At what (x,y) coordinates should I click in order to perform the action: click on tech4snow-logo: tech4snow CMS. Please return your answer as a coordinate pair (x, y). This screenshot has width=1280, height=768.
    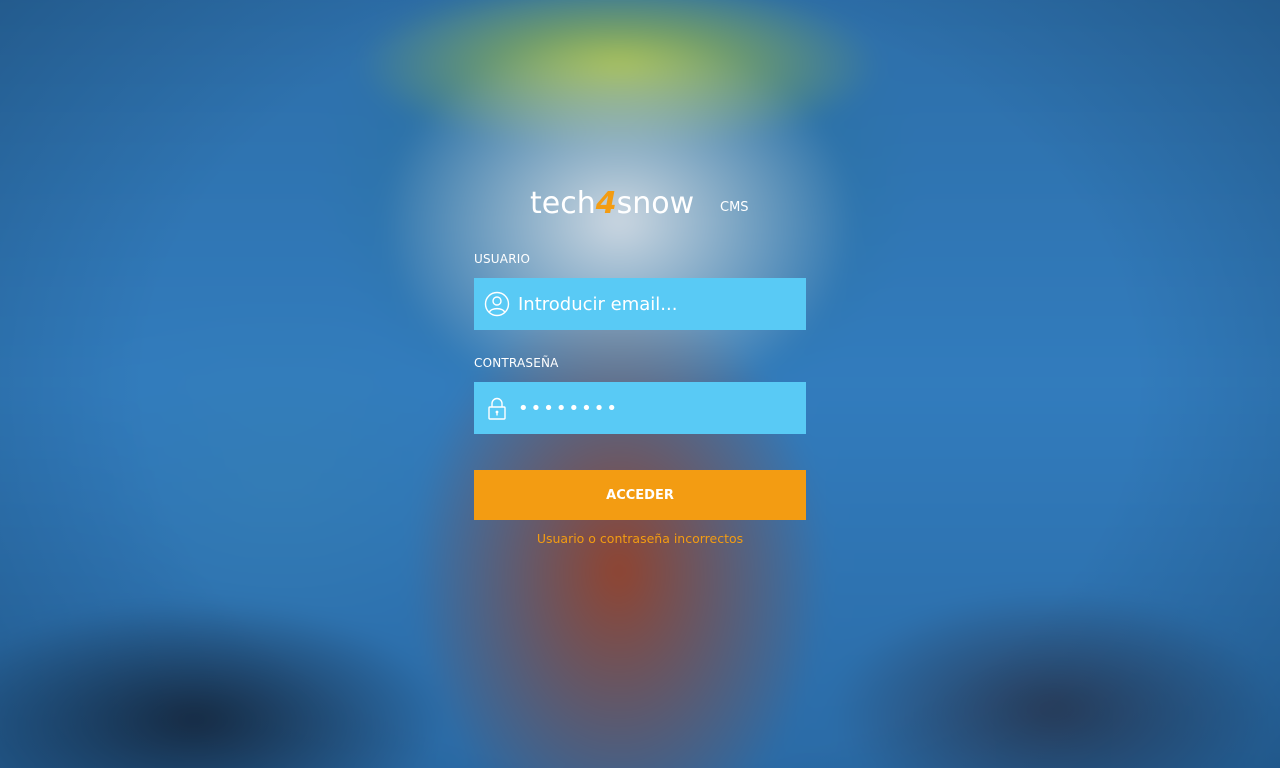
    Looking at the image, I should click on (645, 208).